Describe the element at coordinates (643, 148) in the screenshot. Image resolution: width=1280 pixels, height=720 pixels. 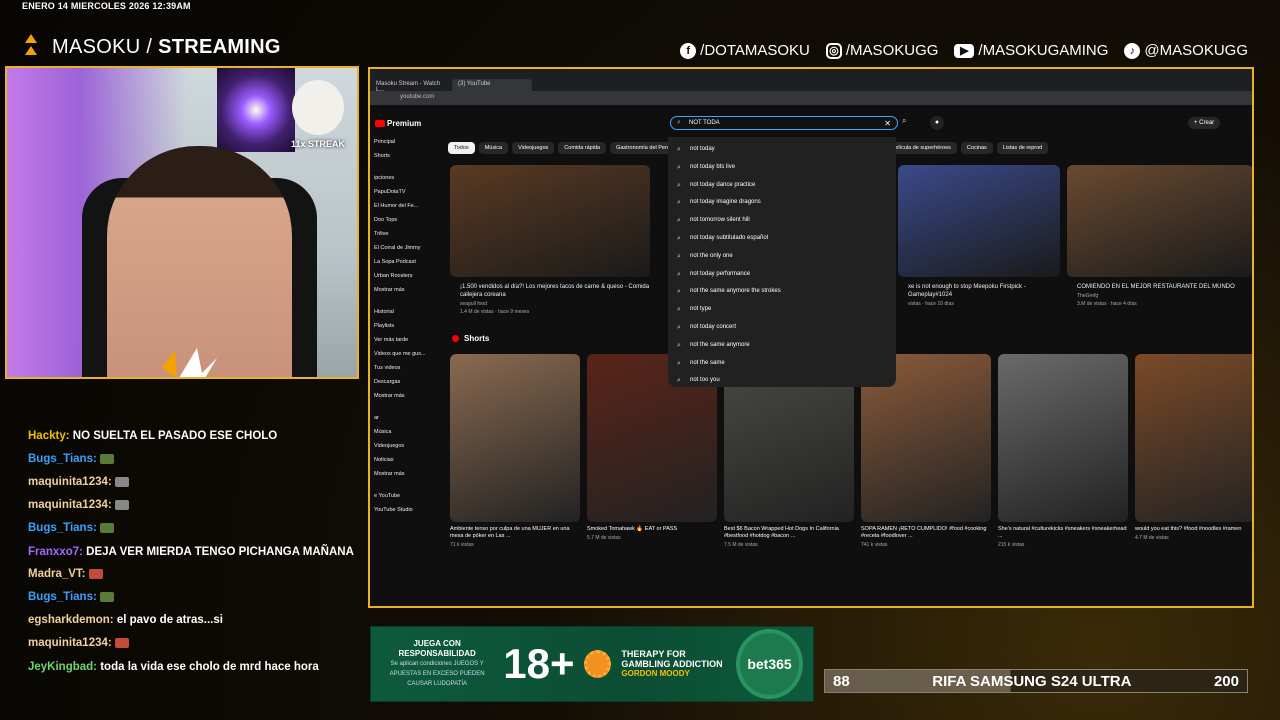
I see `filter-chip: Gastronomía del Perú` at that location.